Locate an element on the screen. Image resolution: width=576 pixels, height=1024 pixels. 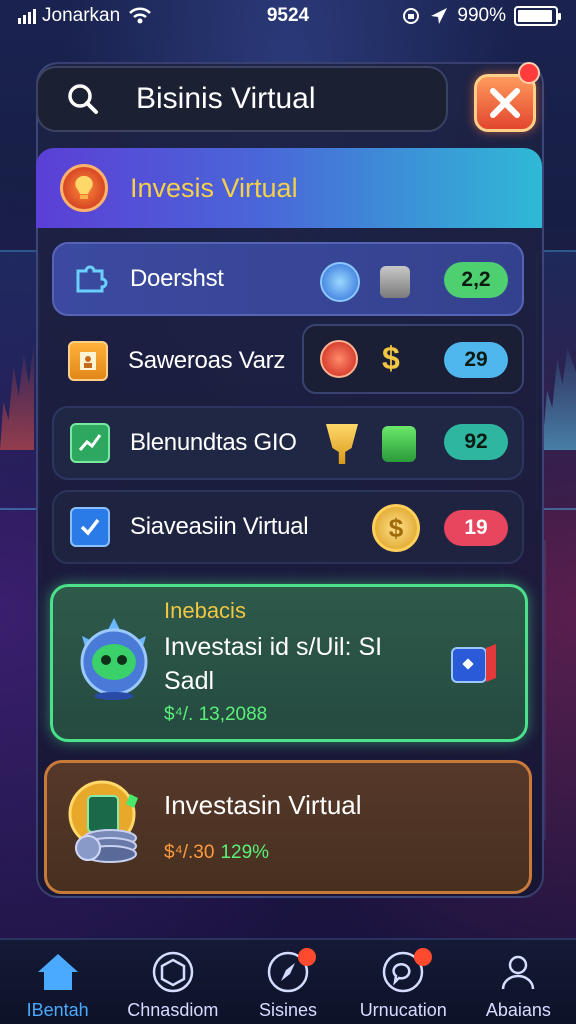
rotation-lock-icon is located at coordinates (411, 16).